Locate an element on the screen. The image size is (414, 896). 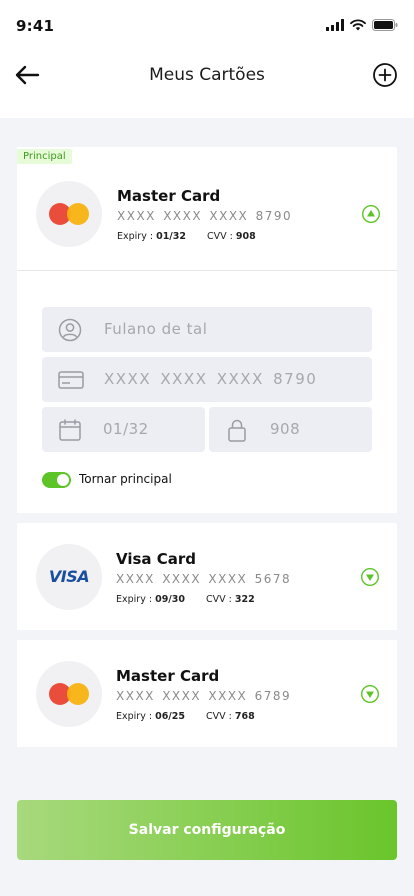
collapse-button is located at coordinates (371, 214).